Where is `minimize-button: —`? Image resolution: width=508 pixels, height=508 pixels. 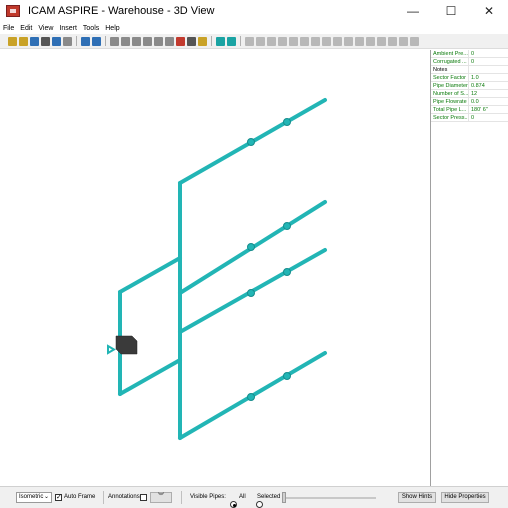
minimize-button: — is located at coordinates (413, 11).